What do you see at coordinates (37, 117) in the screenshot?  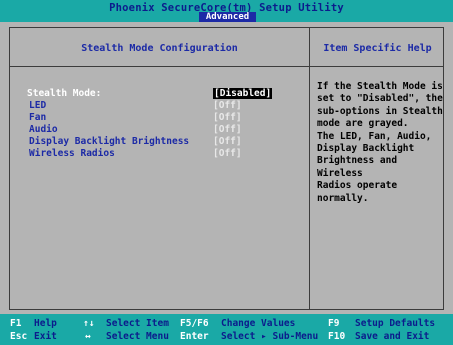 I see `option-label-fan: Fan` at bounding box center [37, 117].